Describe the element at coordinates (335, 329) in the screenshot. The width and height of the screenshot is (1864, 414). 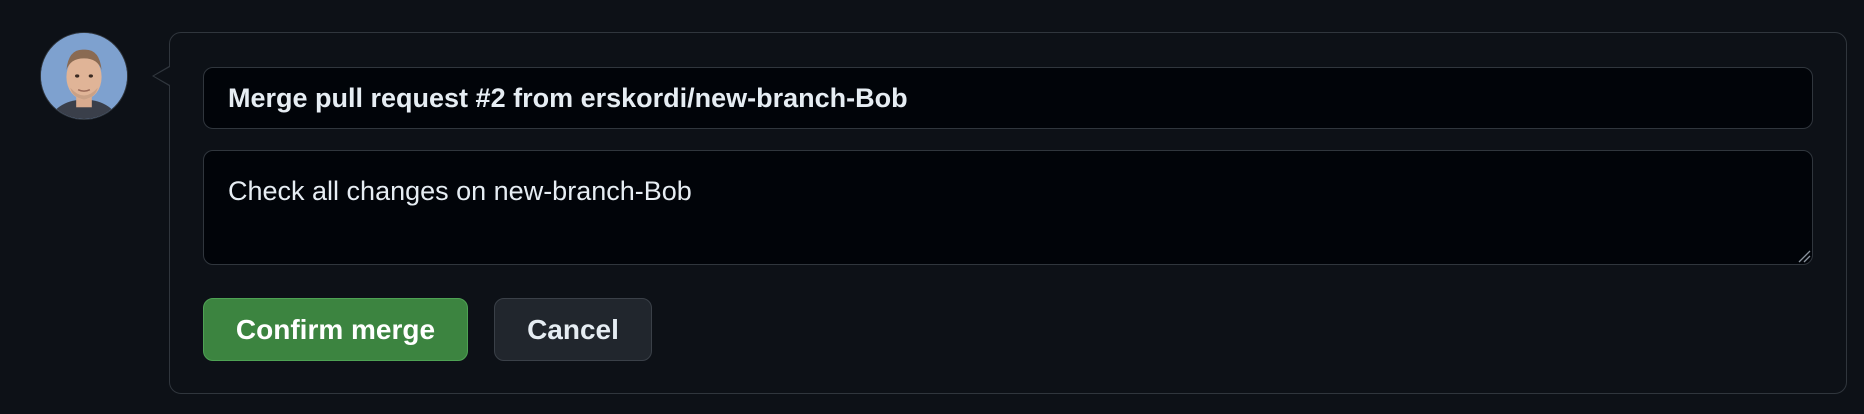
I see `confirm-merge-button: Confirm merge` at that location.